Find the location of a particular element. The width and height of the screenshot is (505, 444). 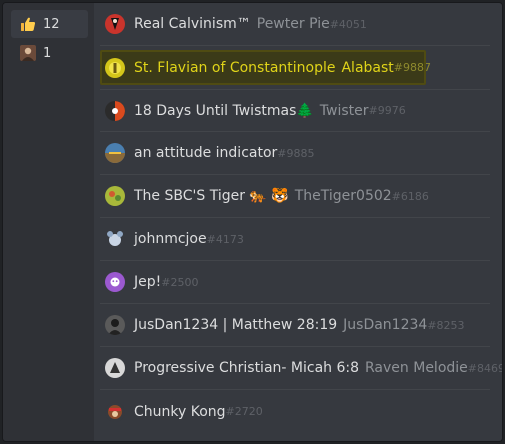

reaction-count: 1 is located at coordinates (47, 53).